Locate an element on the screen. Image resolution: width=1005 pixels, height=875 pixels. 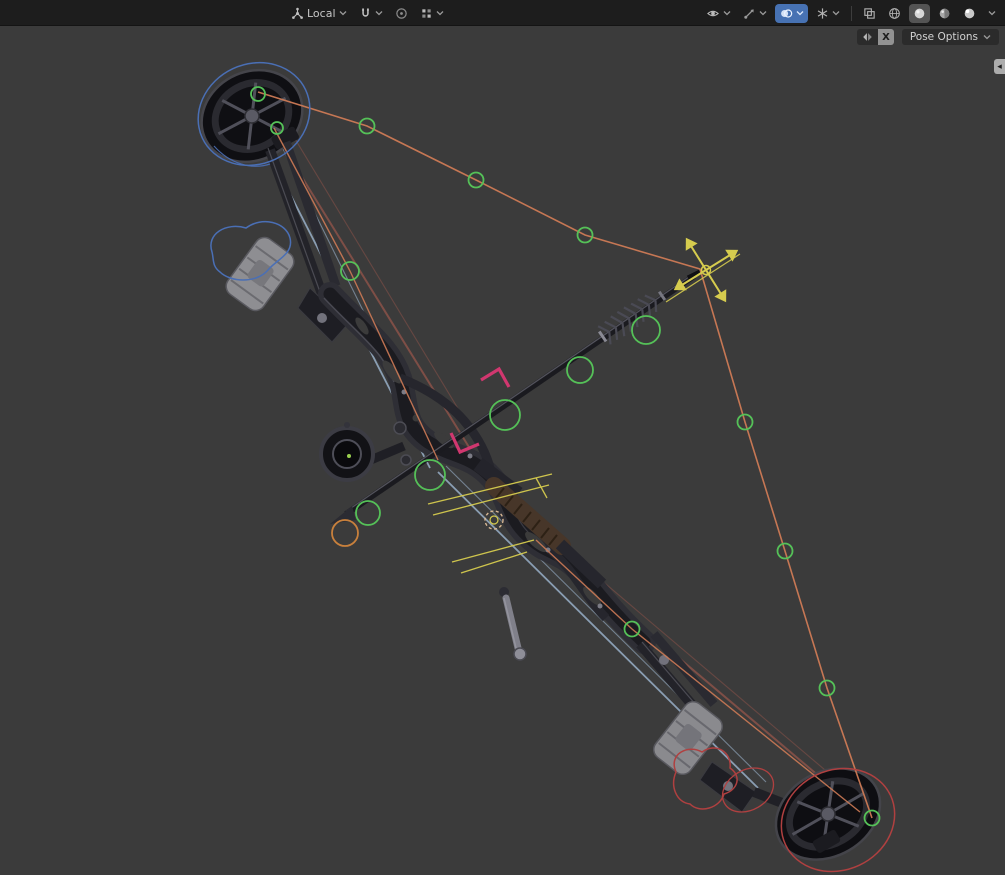
bow-sight is located at coordinates (365, 451).